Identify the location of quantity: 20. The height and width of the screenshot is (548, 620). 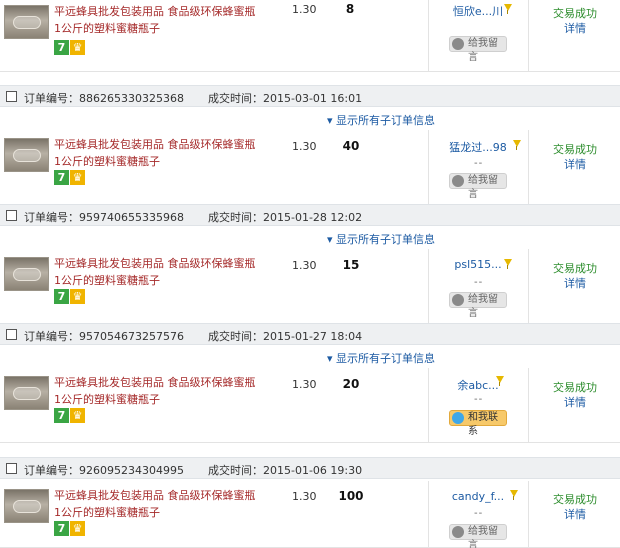
(351, 384).